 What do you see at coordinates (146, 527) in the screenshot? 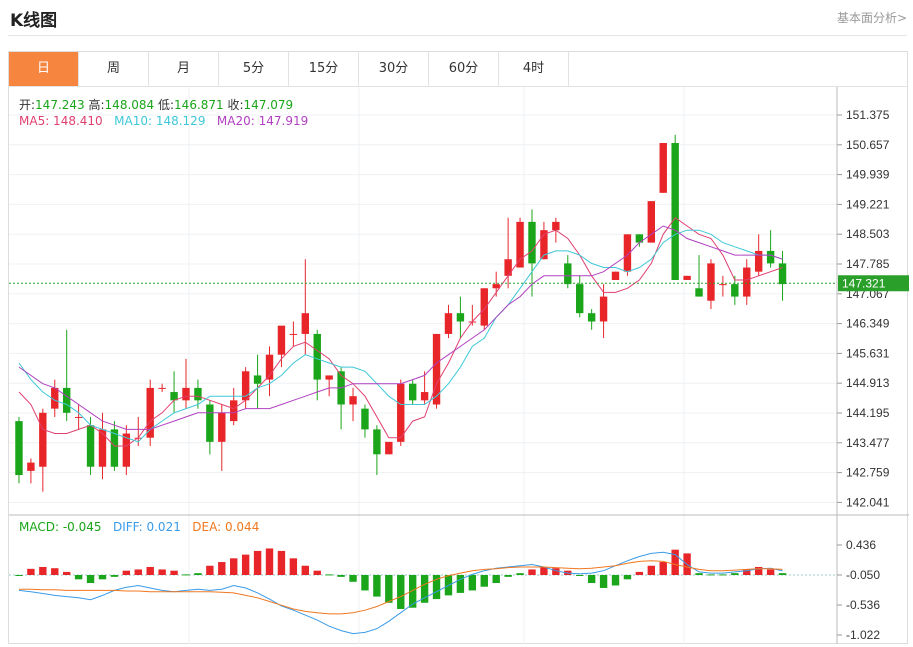
I see `diff-value: DIFF: 0.021` at bounding box center [146, 527].